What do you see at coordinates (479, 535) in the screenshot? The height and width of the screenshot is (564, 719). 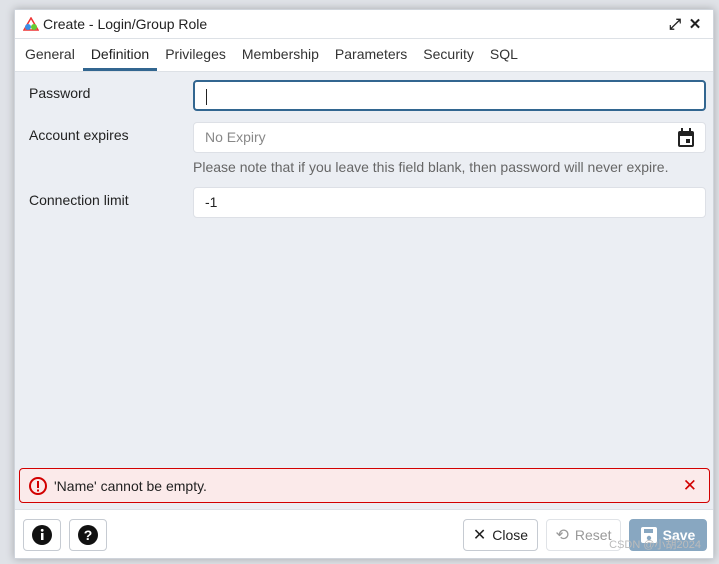 I see `close-x-icon: ✕` at bounding box center [479, 535].